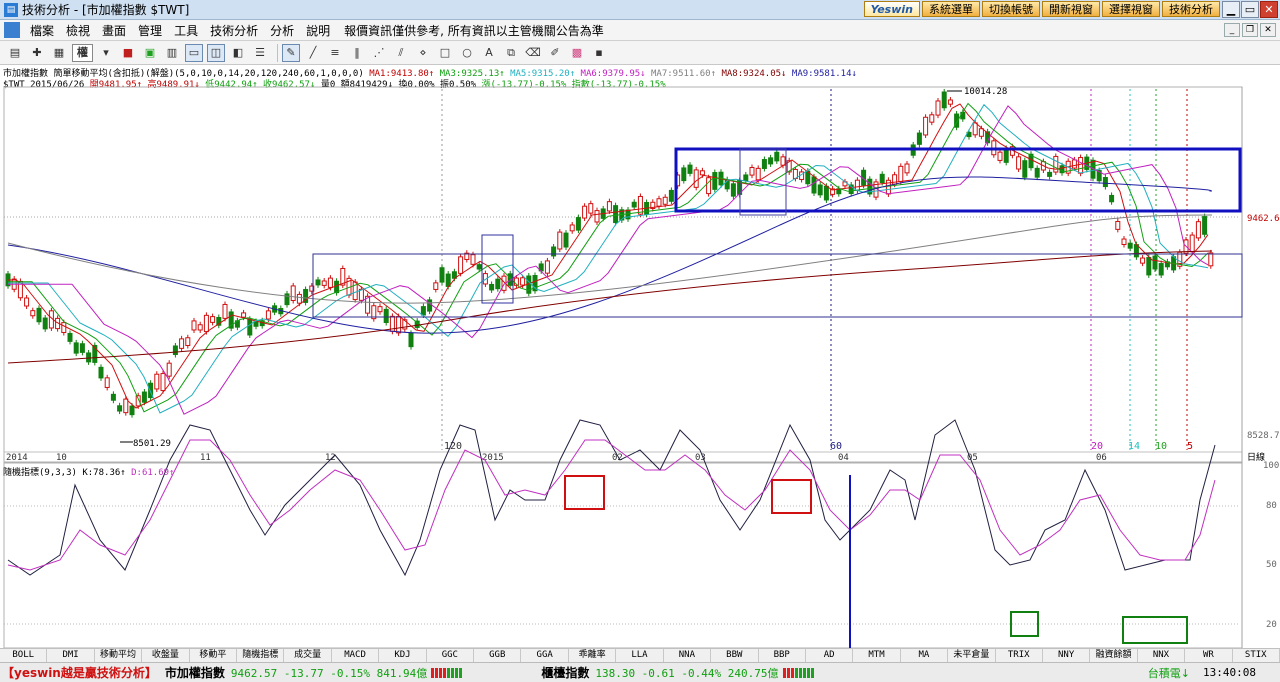  Describe the element at coordinates (71, 655) in the screenshot. I see `indicator-tab-1: DMI` at that location.